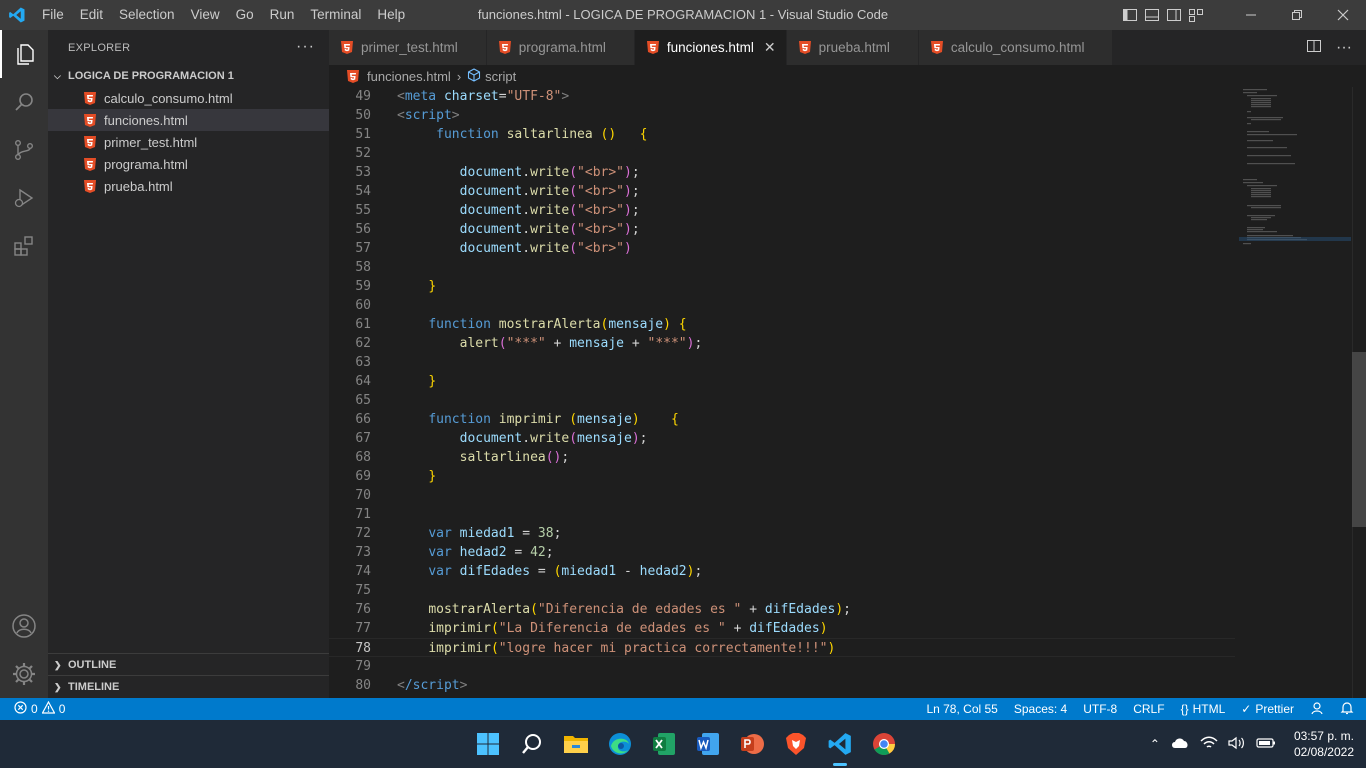 This screenshot has height=768, width=1366. Describe the element at coordinates (335, 15) in the screenshot. I see `menu-terminal: Terminal` at that location.